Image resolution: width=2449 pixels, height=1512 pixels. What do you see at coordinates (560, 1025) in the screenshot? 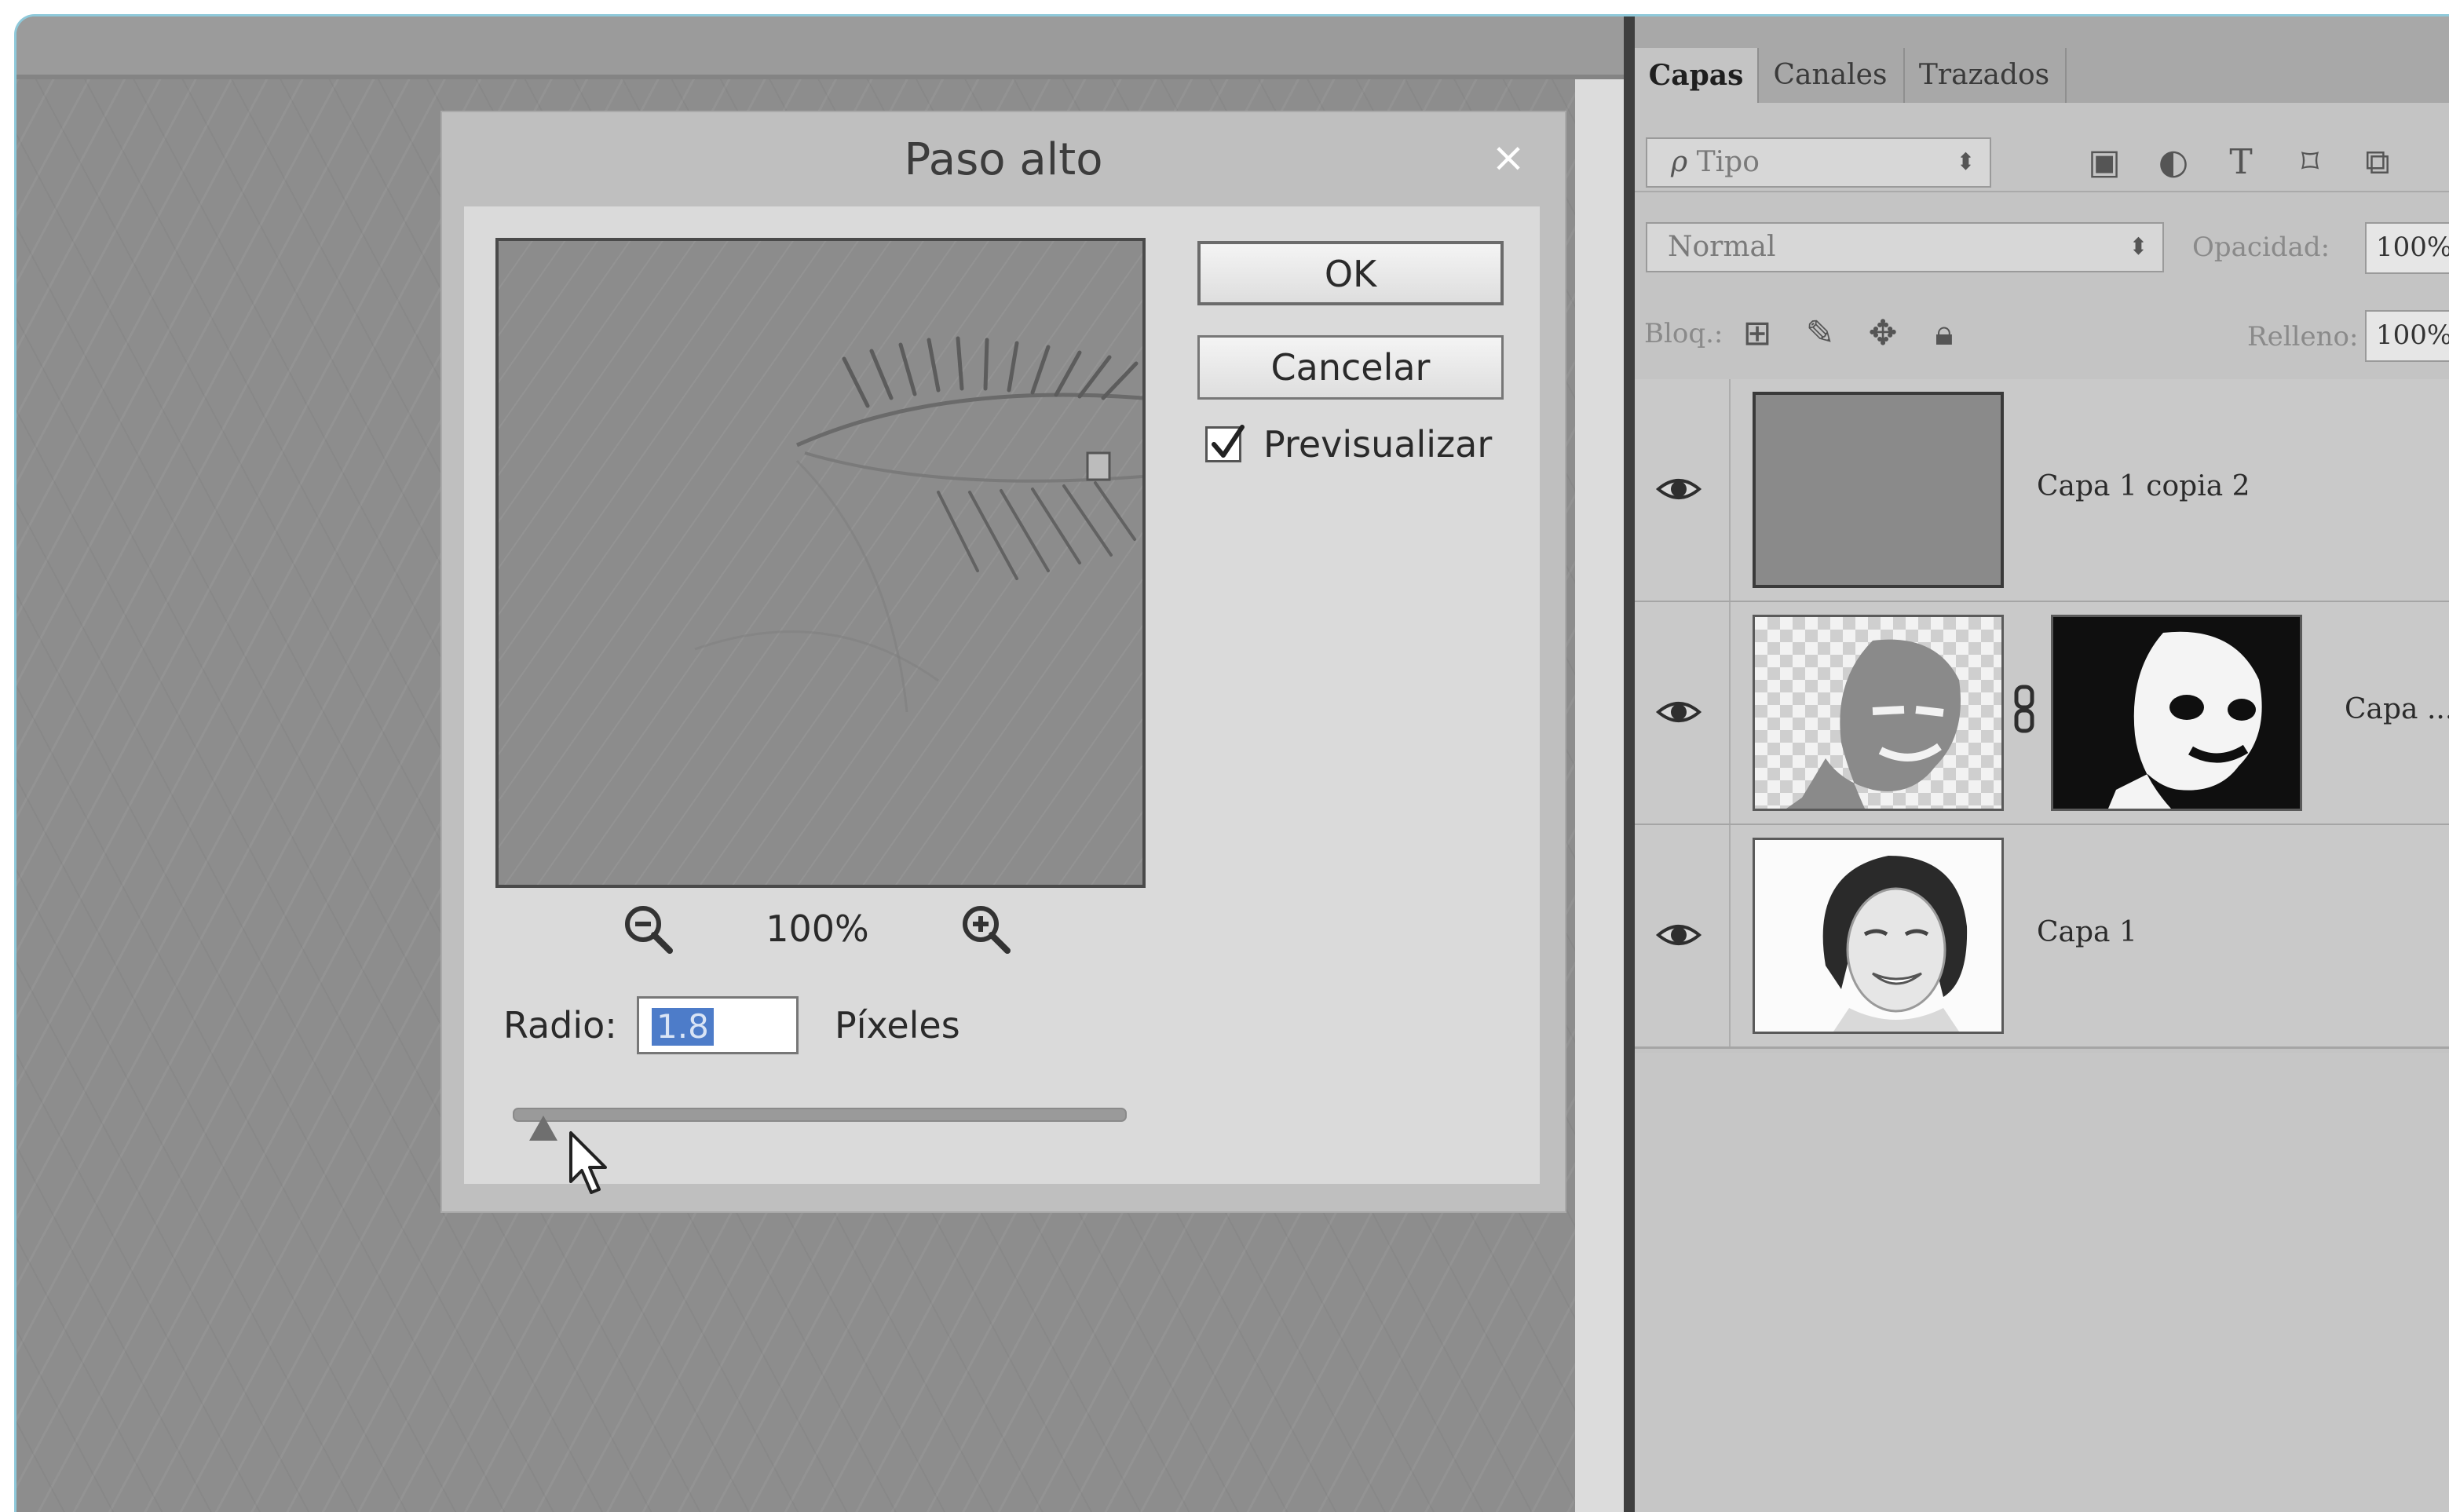
I see `radius-label: Radio:` at bounding box center [560, 1025].